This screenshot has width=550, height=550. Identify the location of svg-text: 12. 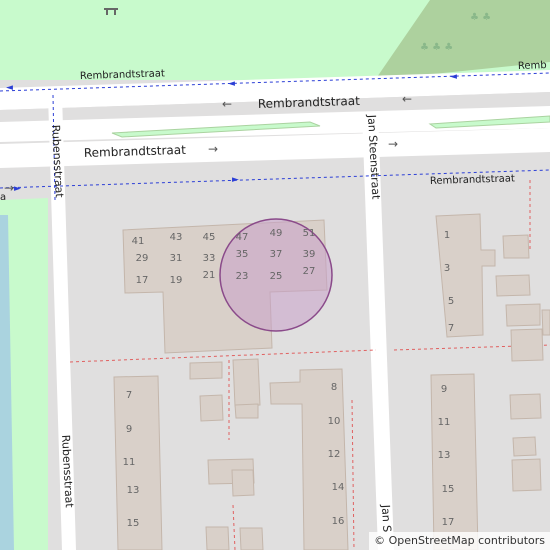
(334, 454).